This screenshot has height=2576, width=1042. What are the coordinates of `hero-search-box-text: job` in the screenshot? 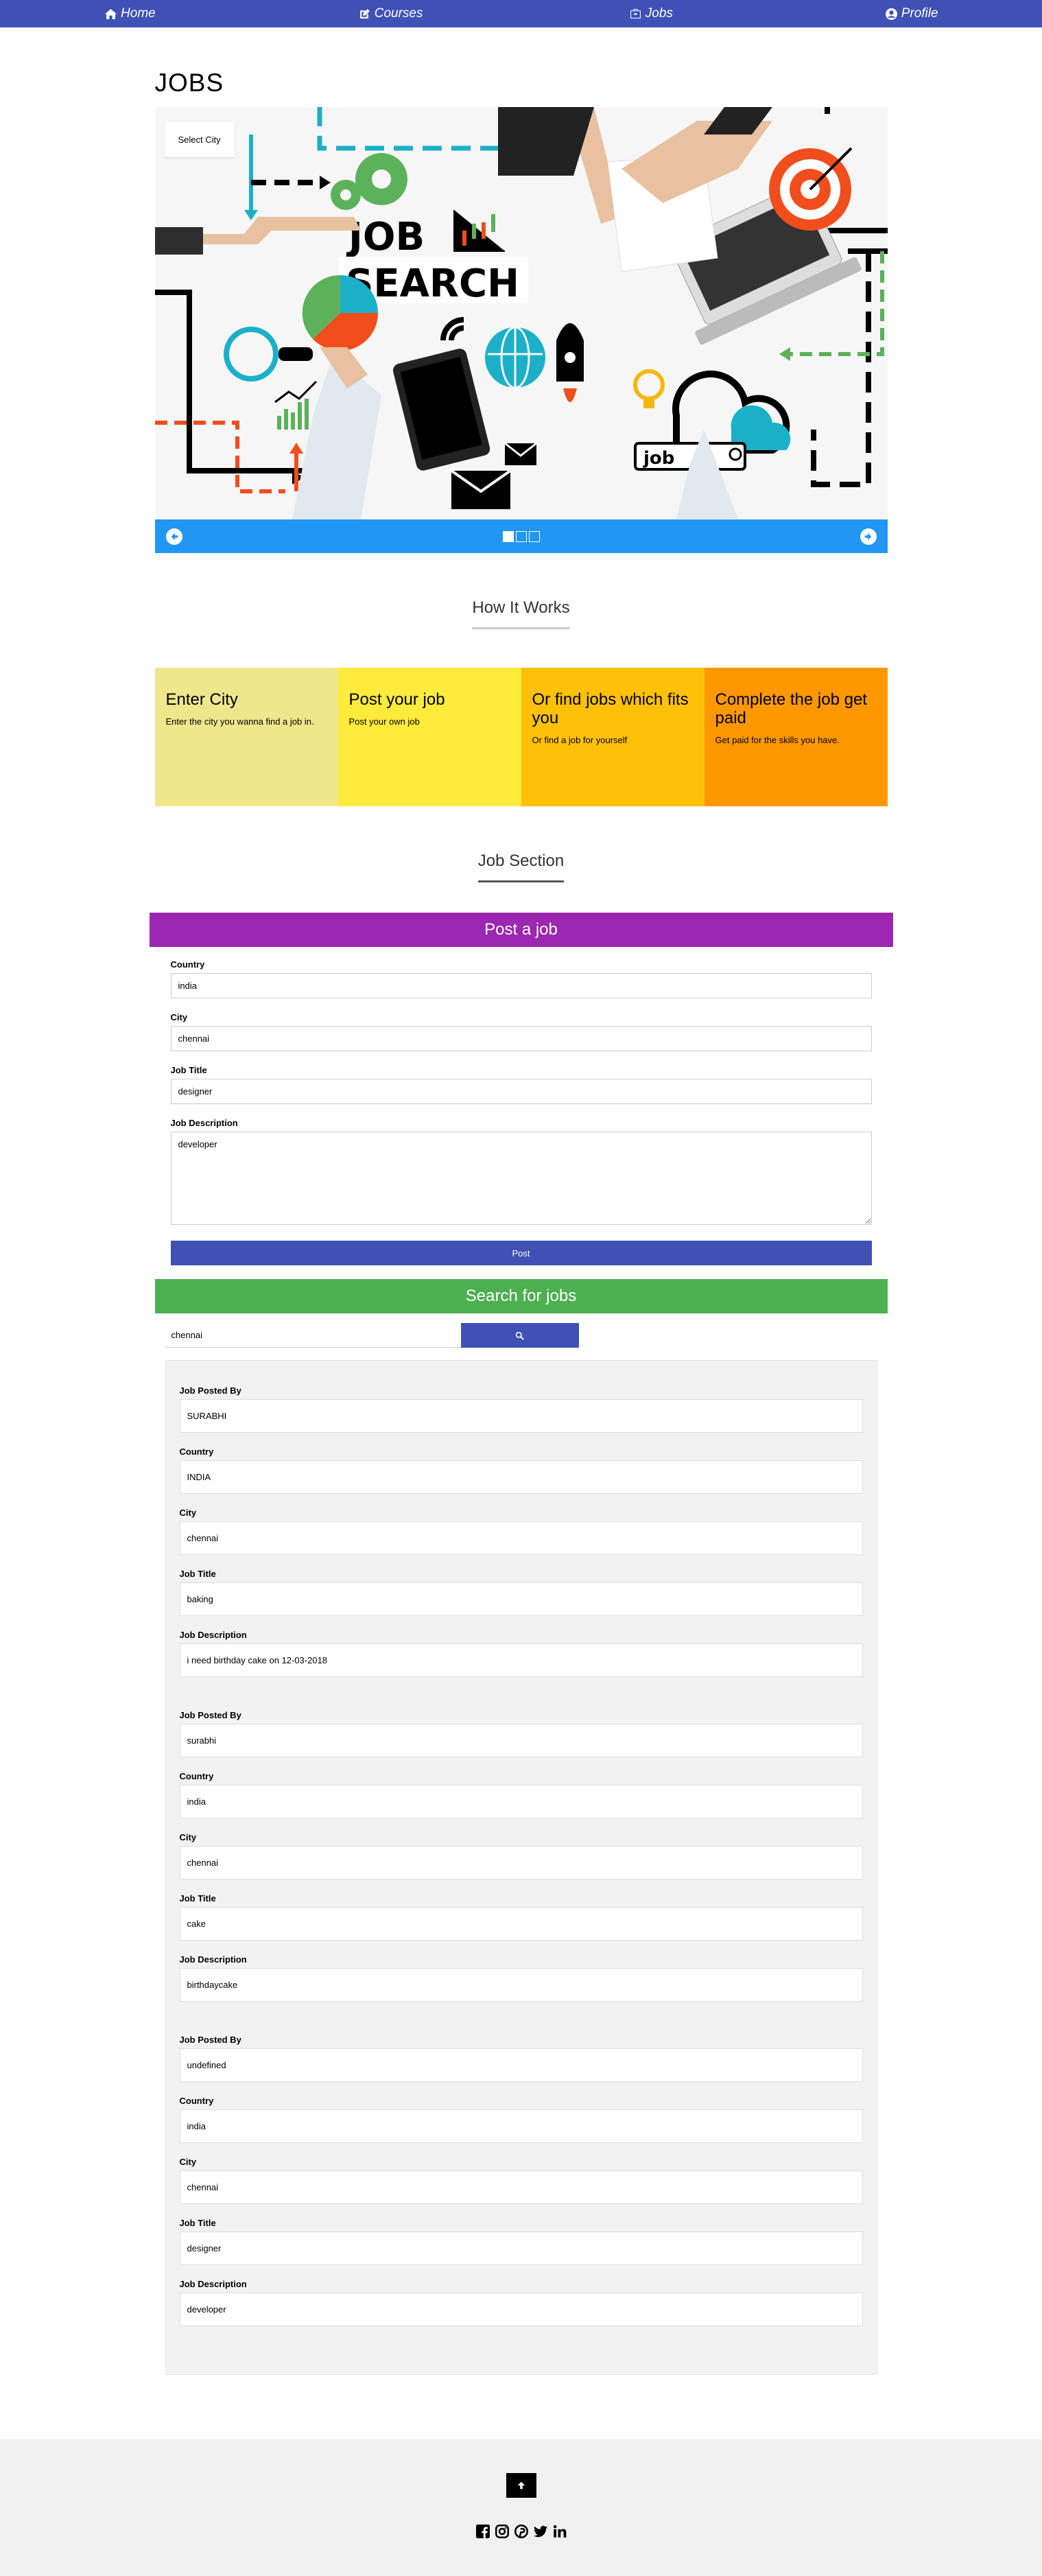 It's located at (658, 458).